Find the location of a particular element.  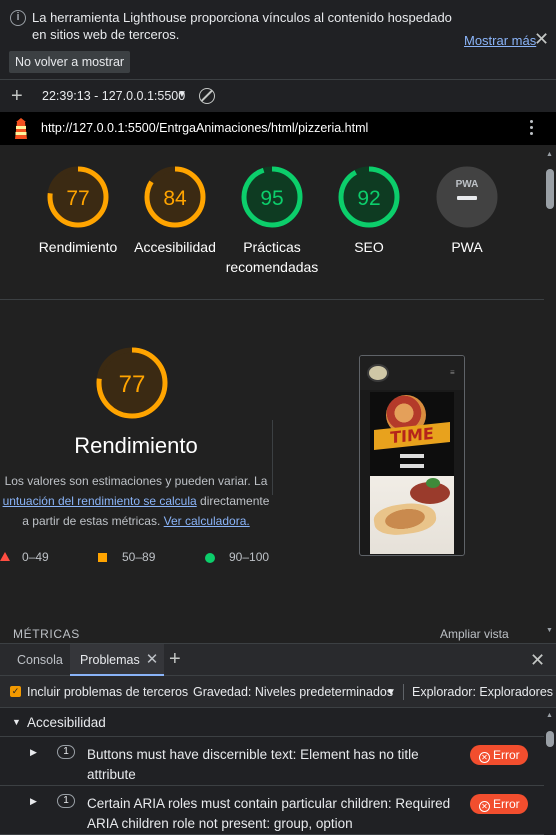

include-third-party-label: Incluir problemas de terceros is located at coordinates (107, 692).